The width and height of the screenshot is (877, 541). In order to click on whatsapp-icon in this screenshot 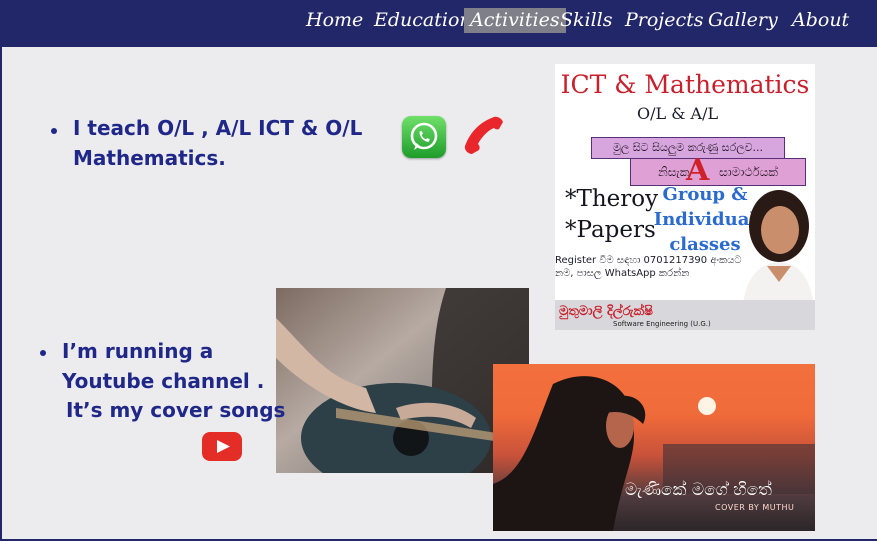, I will do `click(424, 137)`.